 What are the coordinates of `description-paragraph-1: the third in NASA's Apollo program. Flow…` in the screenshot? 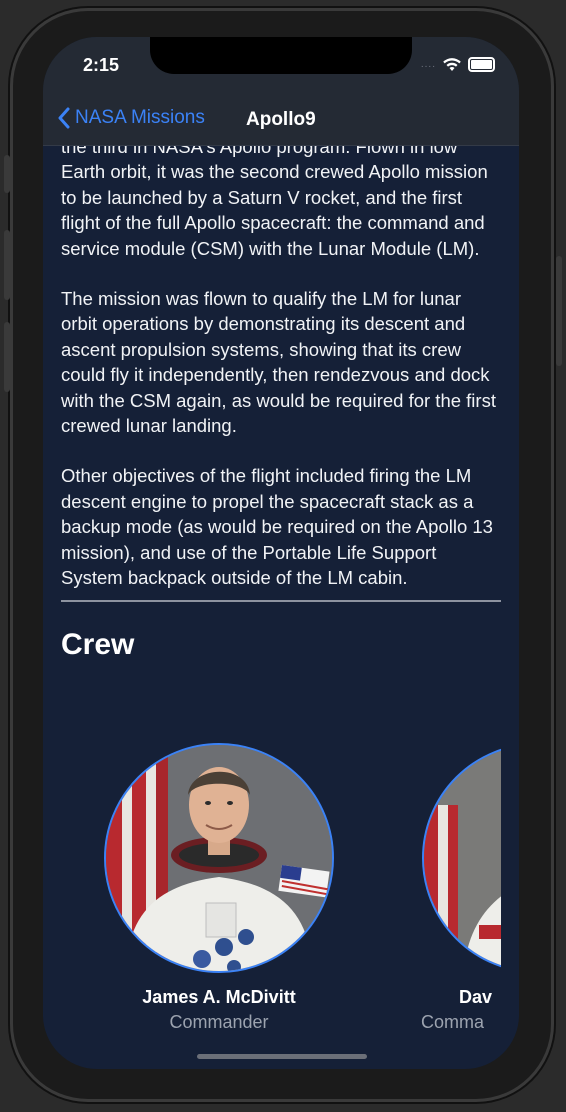 It's located at (274, 197).